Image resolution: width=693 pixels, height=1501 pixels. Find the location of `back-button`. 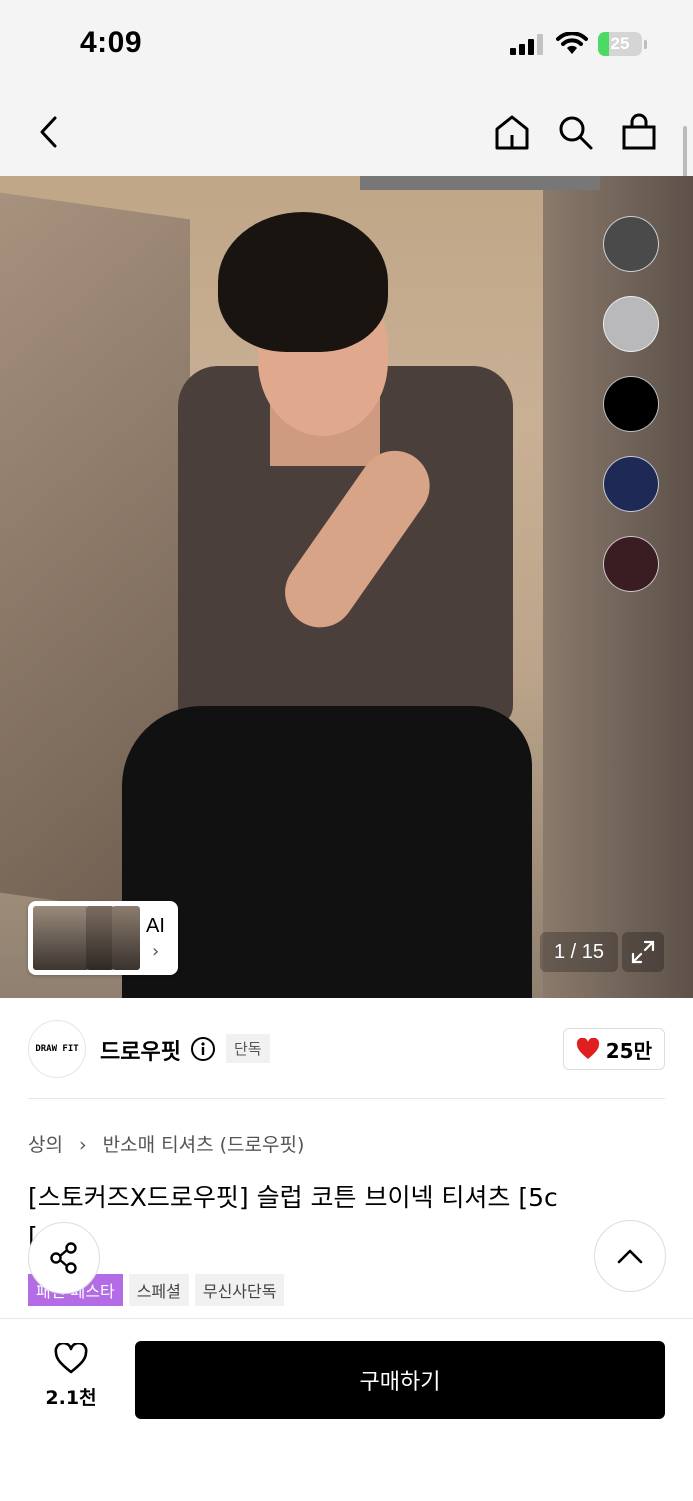

back-button is located at coordinates (50, 132).